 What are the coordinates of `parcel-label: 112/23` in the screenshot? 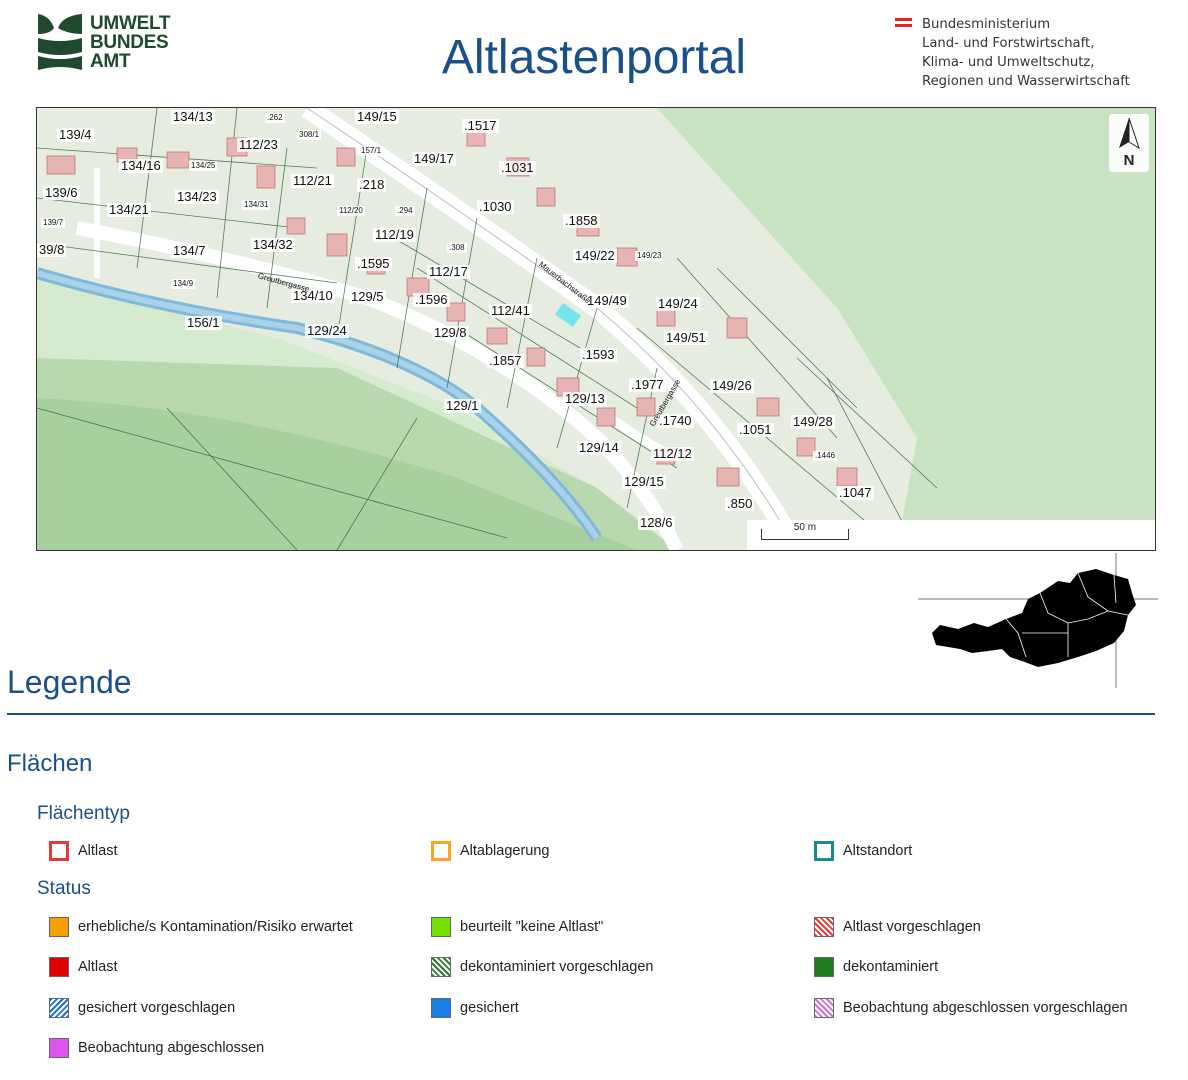 It's located at (258, 144).